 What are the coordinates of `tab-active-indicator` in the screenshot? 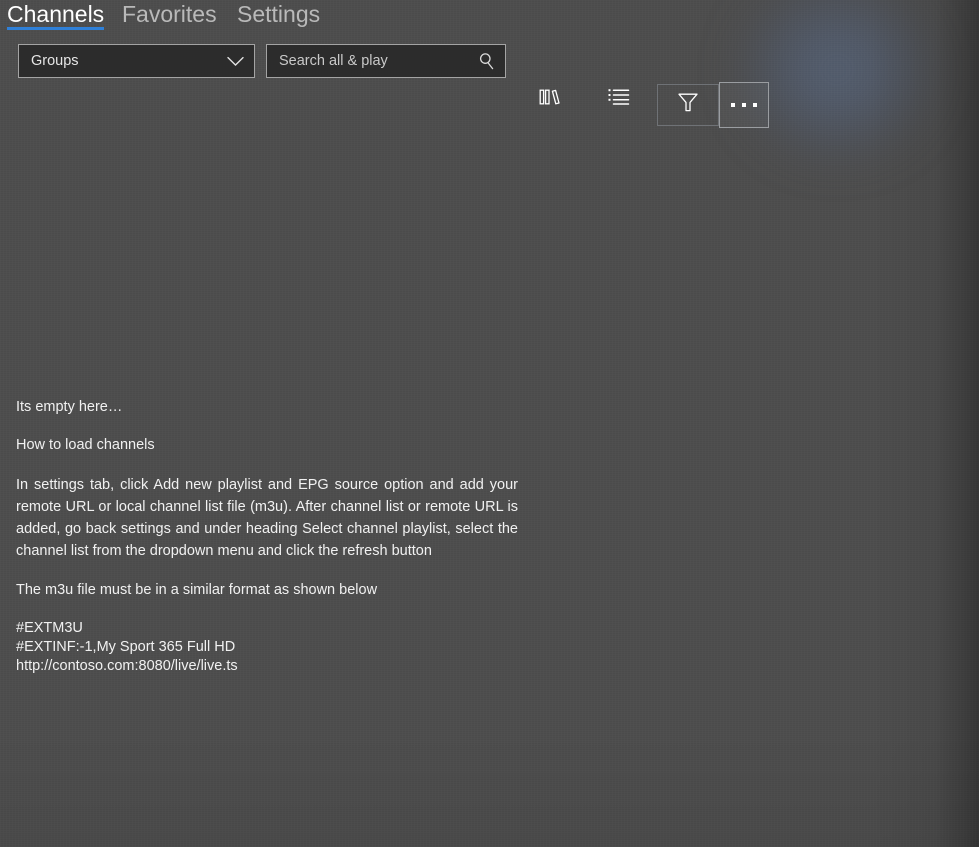 It's located at (56, 28).